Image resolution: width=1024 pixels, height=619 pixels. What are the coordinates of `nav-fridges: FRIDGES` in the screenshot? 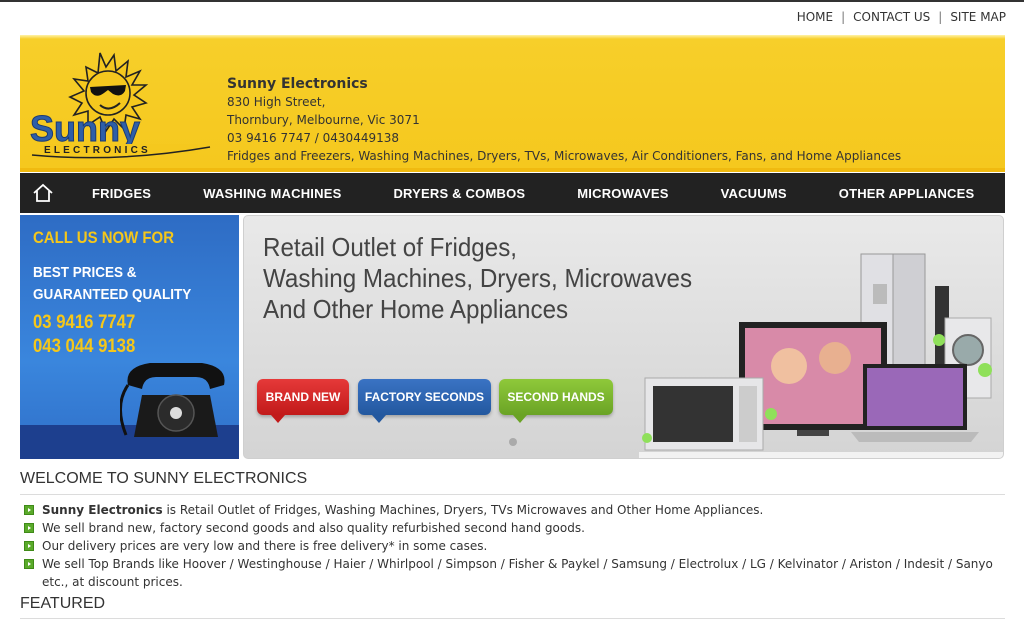 It's located at (121, 193).